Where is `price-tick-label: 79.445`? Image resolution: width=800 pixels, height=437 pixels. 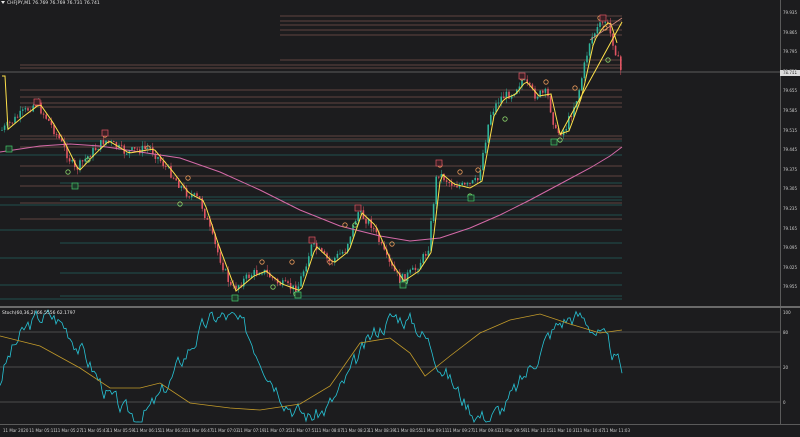
price-tick-label: 79.445 is located at coordinates (790, 150).